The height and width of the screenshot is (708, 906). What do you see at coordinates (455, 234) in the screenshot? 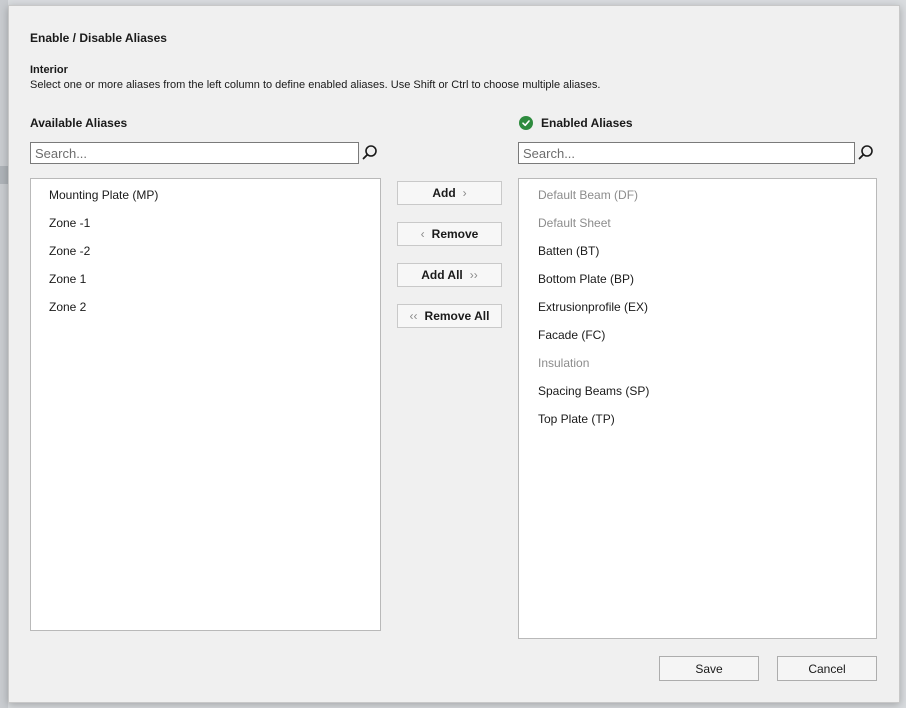
I see `remove-button-label: Remove` at bounding box center [455, 234].